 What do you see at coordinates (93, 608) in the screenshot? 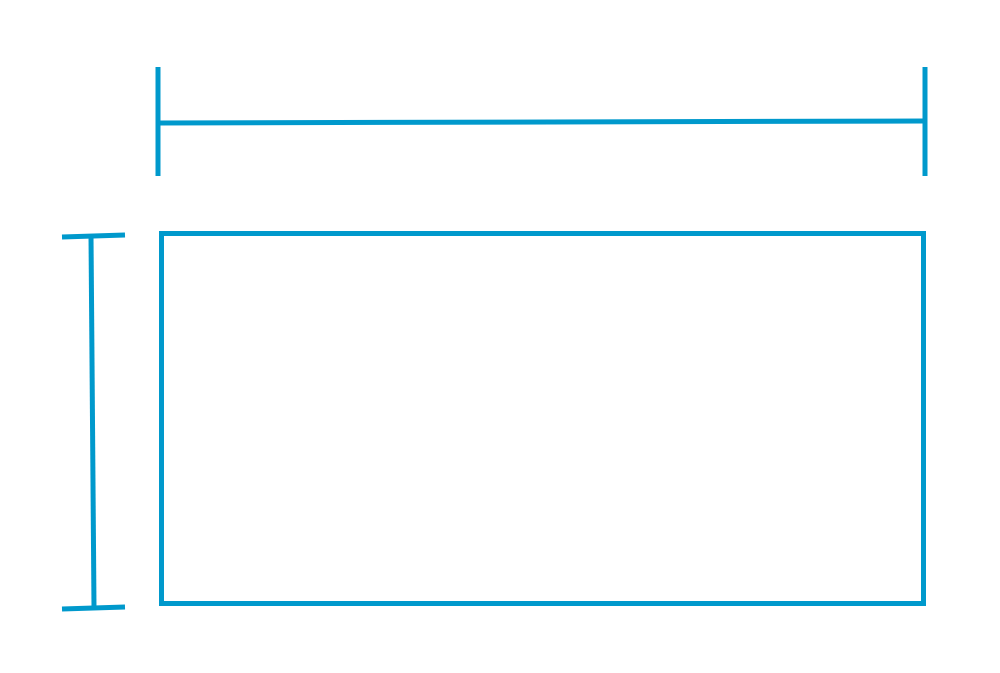
I see `height-dimension-bottom-tick` at bounding box center [93, 608].